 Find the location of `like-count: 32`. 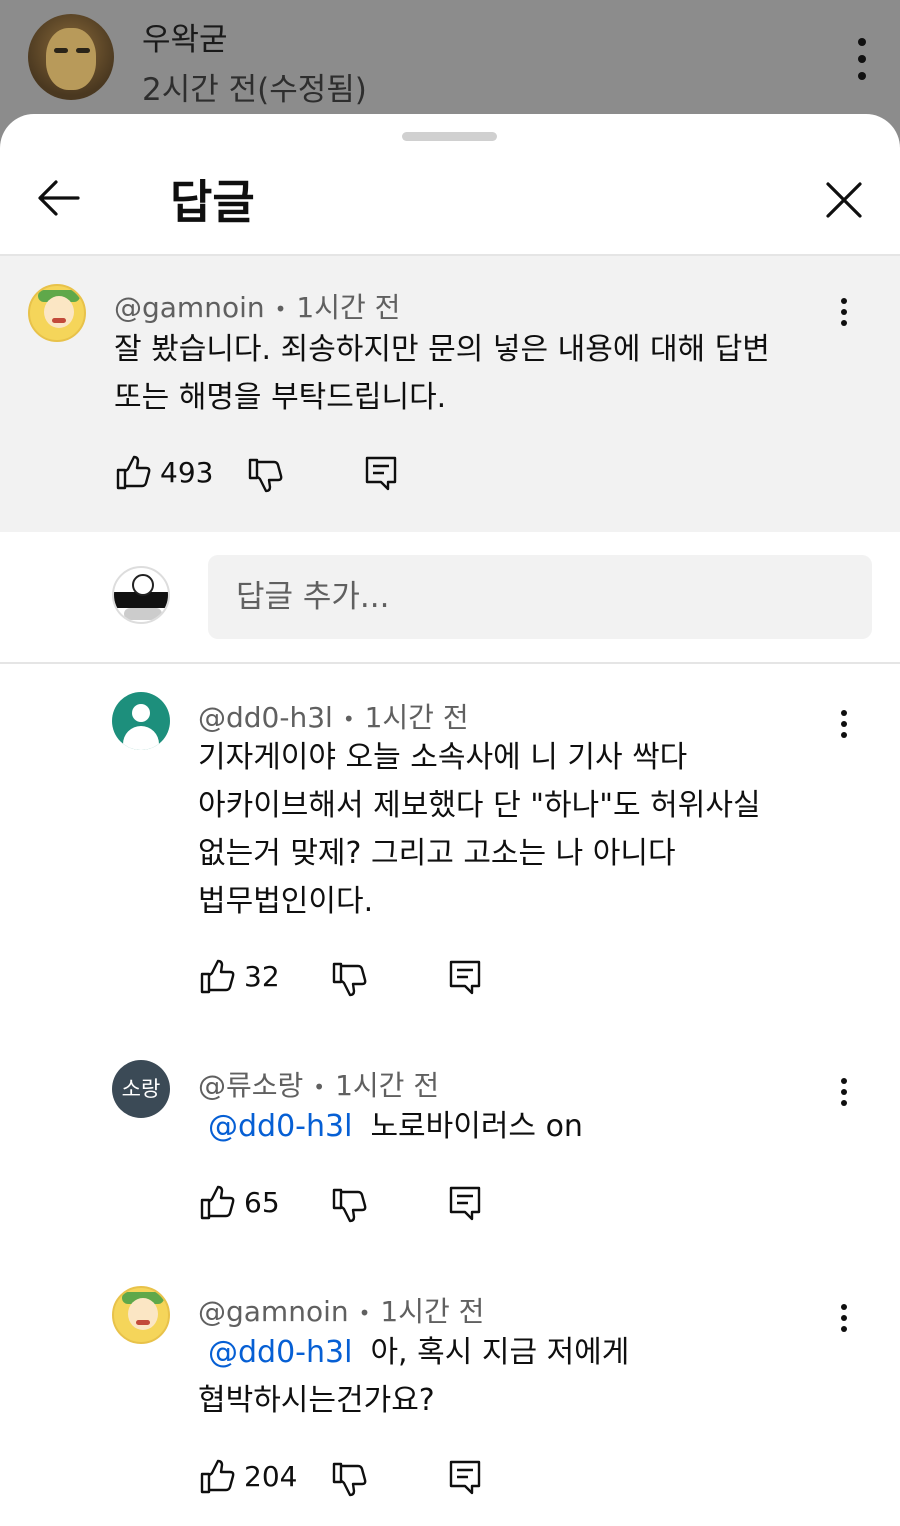

like-count: 32 is located at coordinates (262, 976).